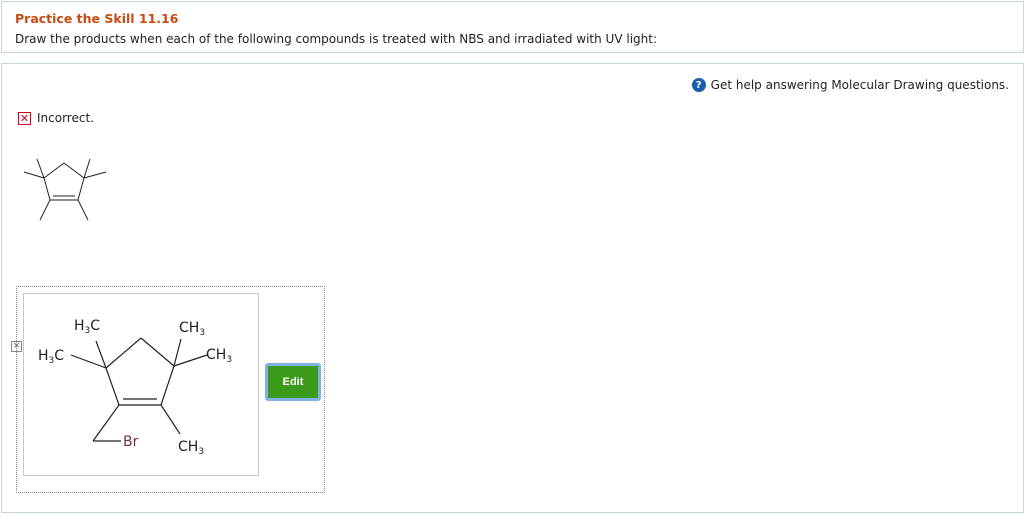 This screenshot has width=1026, height=516. I want to click on label-h3c-left: H3C, so click(51, 357).